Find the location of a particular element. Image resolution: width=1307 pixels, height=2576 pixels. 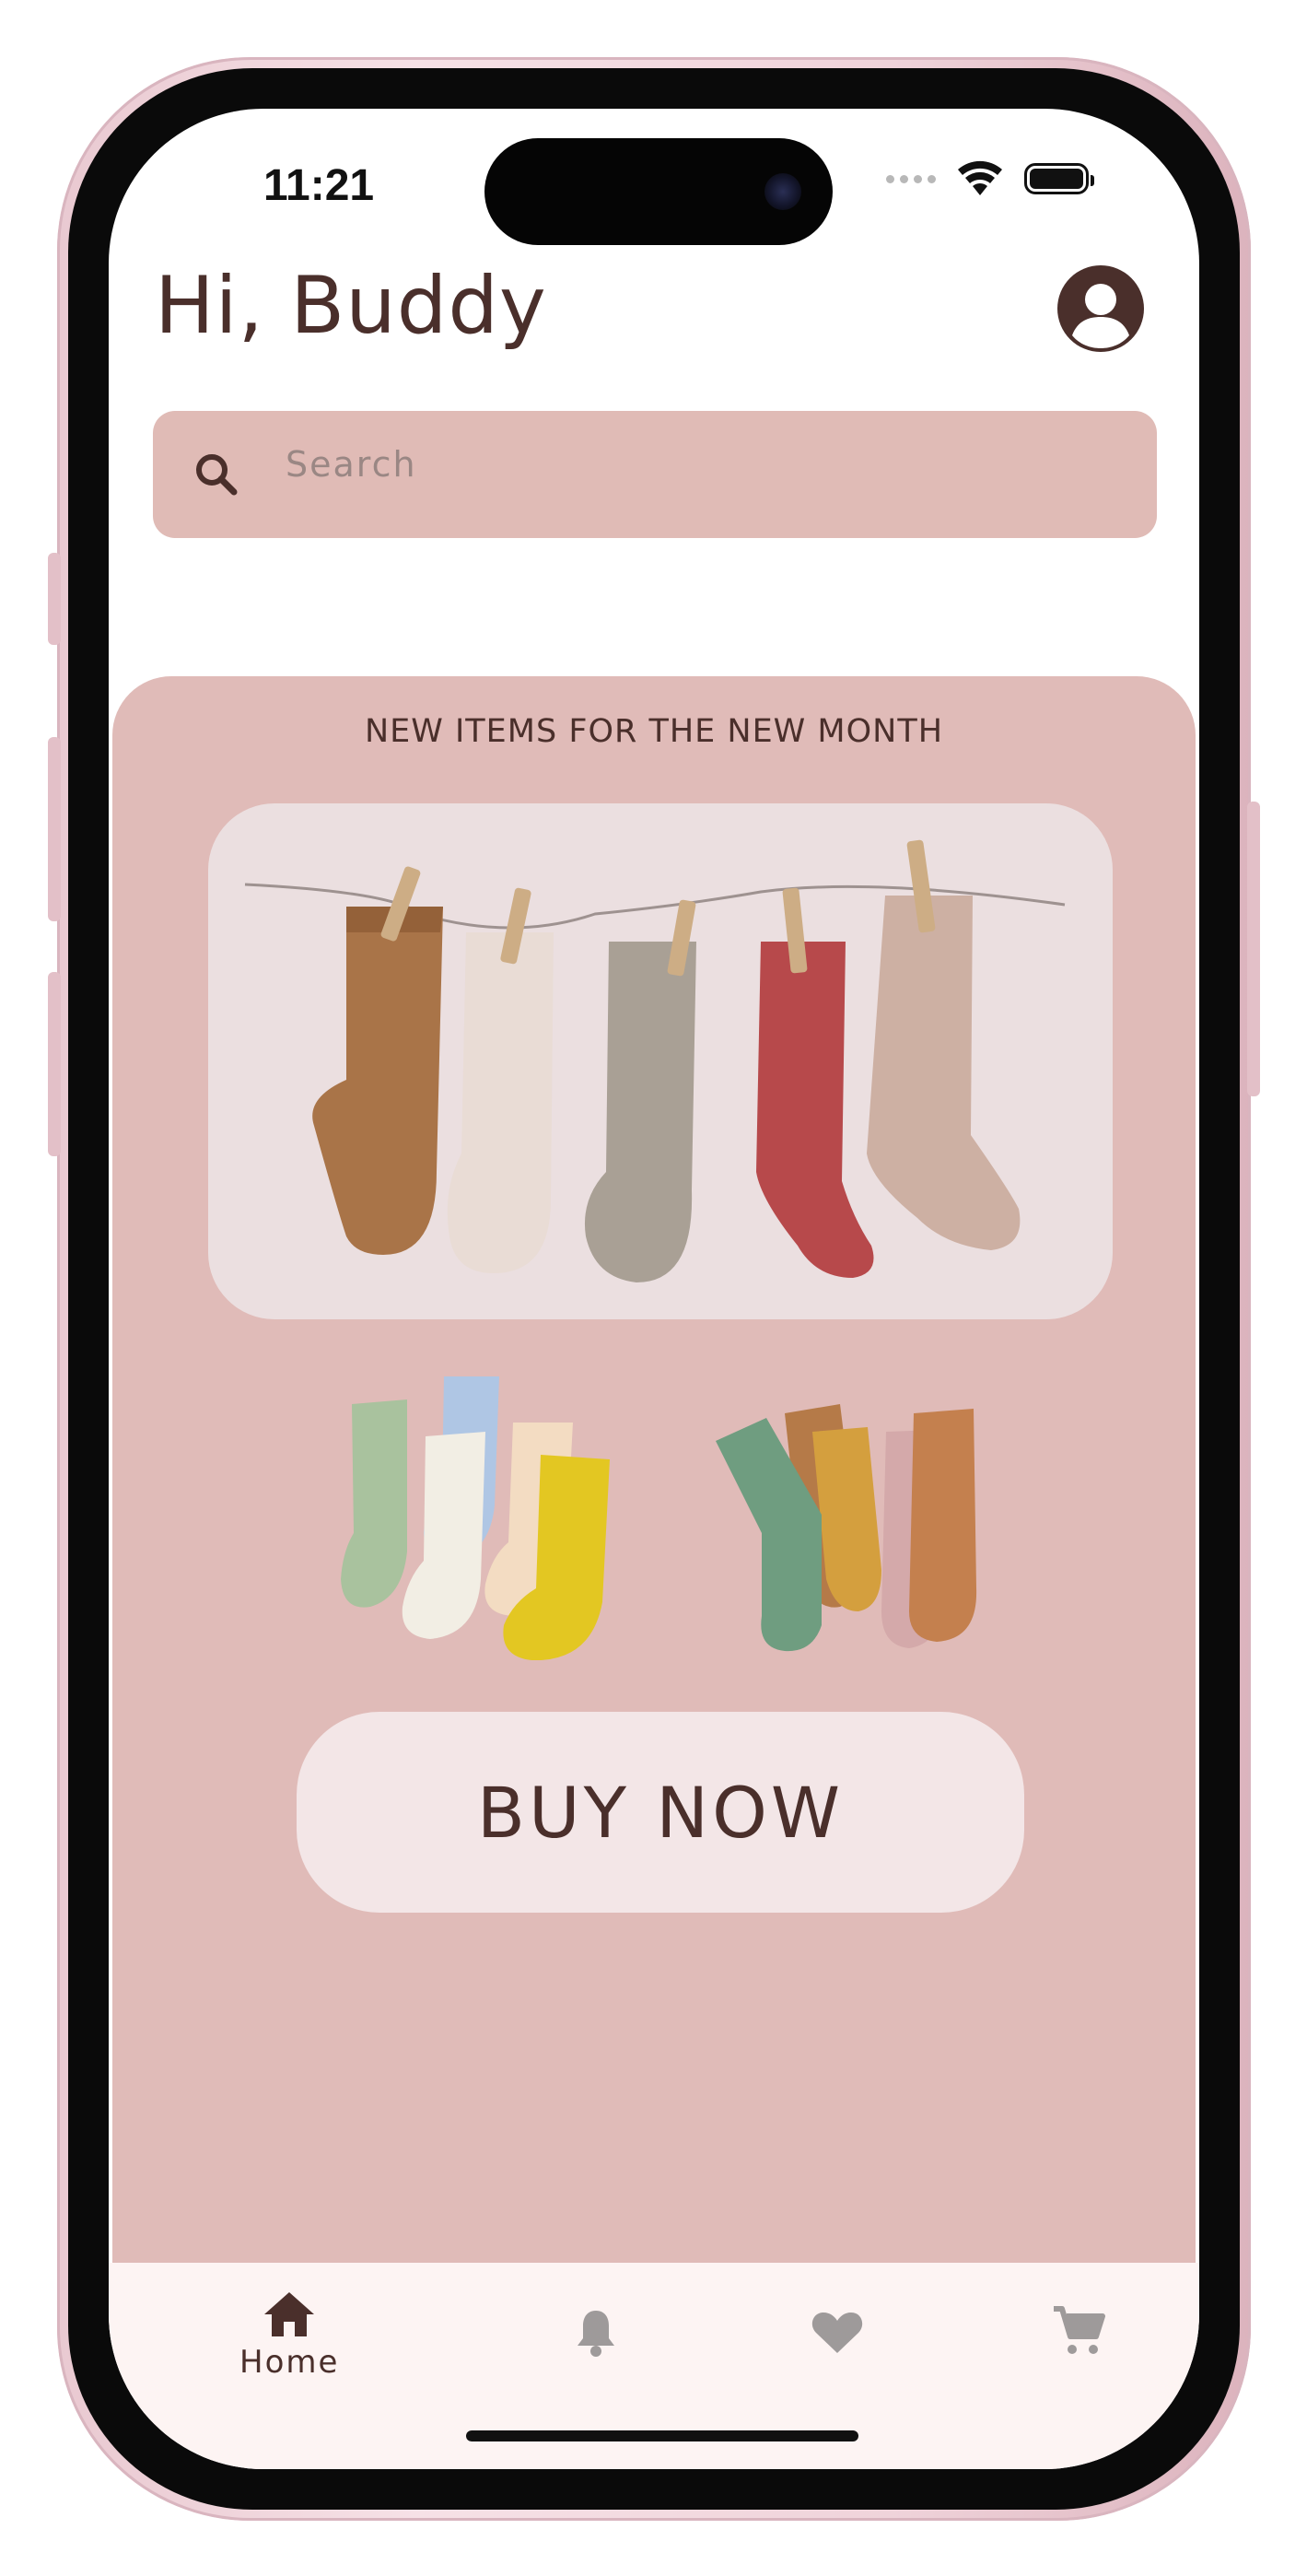

home-indicator is located at coordinates (662, 2435).